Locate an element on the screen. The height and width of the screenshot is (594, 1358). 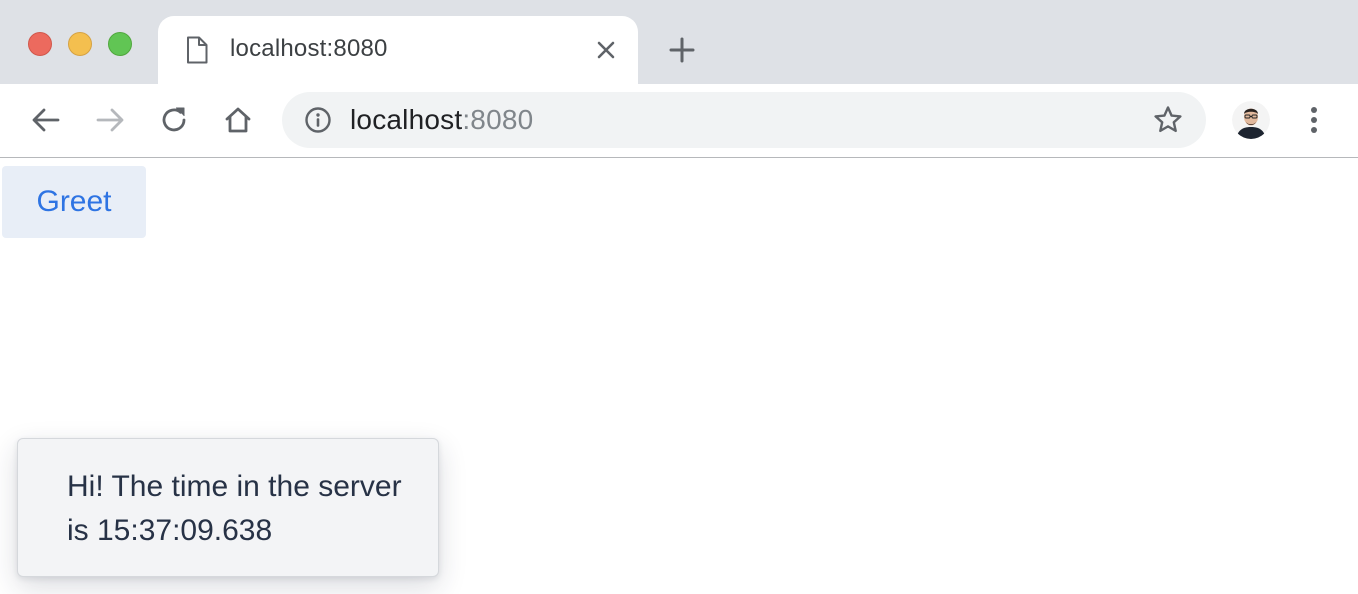
address-bar: localhost:8080 is located at coordinates (744, 120).